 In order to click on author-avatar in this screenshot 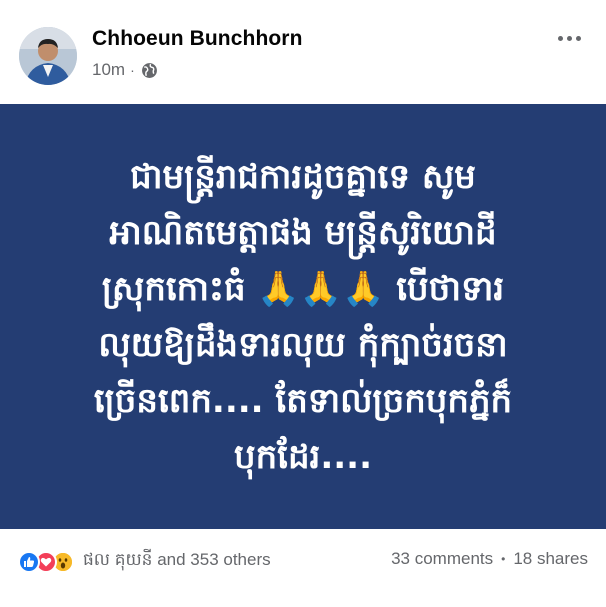, I will do `click(48, 56)`.